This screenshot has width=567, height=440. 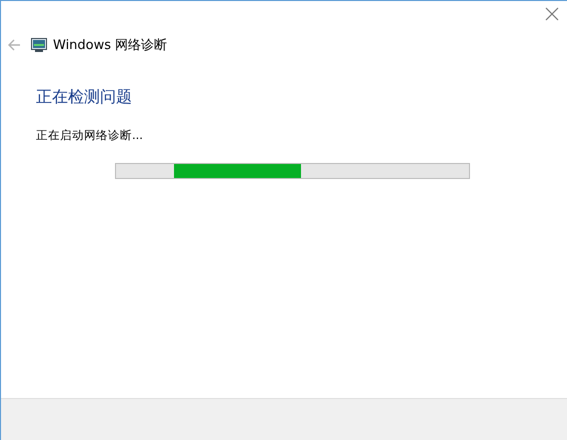 I want to click on close-icon, so click(x=552, y=14).